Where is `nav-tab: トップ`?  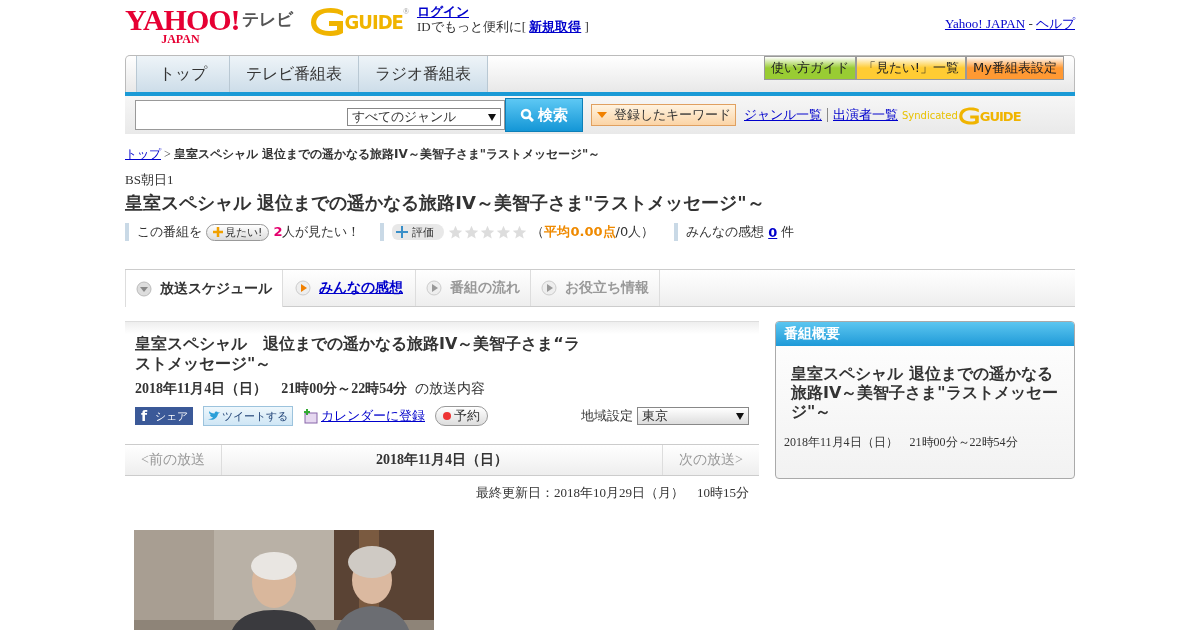 nav-tab: トップ is located at coordinates (183, 74).